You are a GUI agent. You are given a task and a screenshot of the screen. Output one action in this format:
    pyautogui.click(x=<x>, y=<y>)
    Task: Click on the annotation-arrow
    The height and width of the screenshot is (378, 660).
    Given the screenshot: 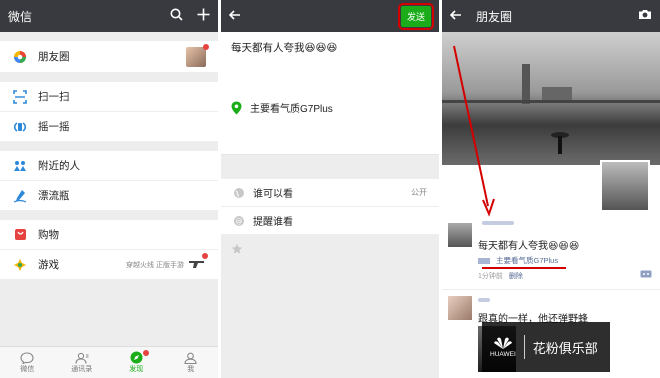 What is the action you would take?
    pyautogui.click(x=474, y=131)
    